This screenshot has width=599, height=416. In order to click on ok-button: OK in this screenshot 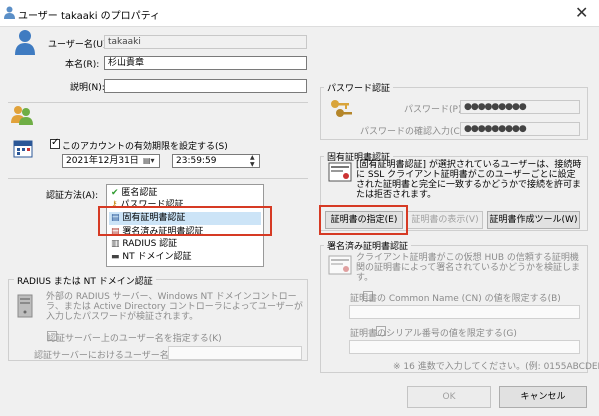, I will do `click(449, 397)`.